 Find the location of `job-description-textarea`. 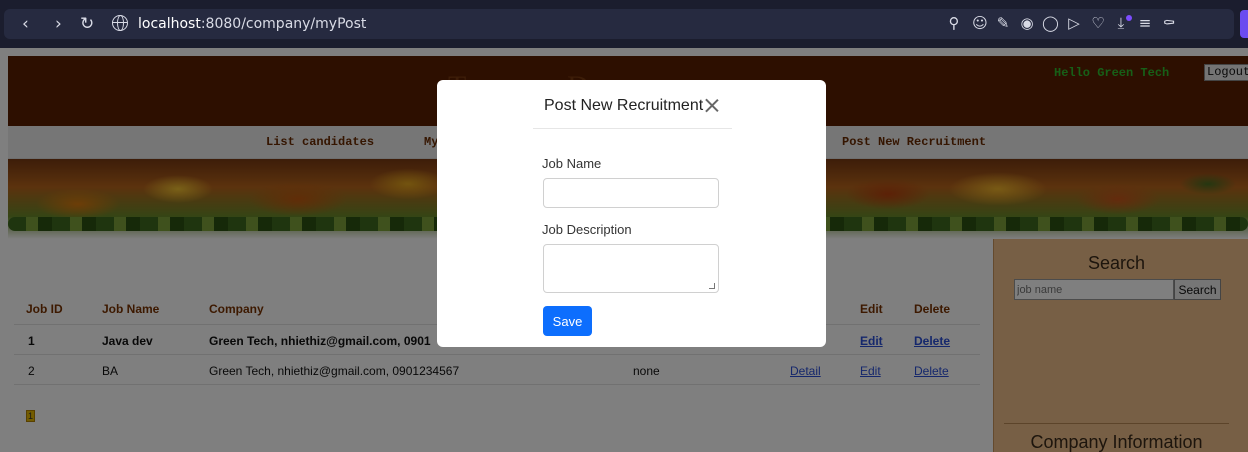

job-description-textarea is located at coordinates (631, 268).